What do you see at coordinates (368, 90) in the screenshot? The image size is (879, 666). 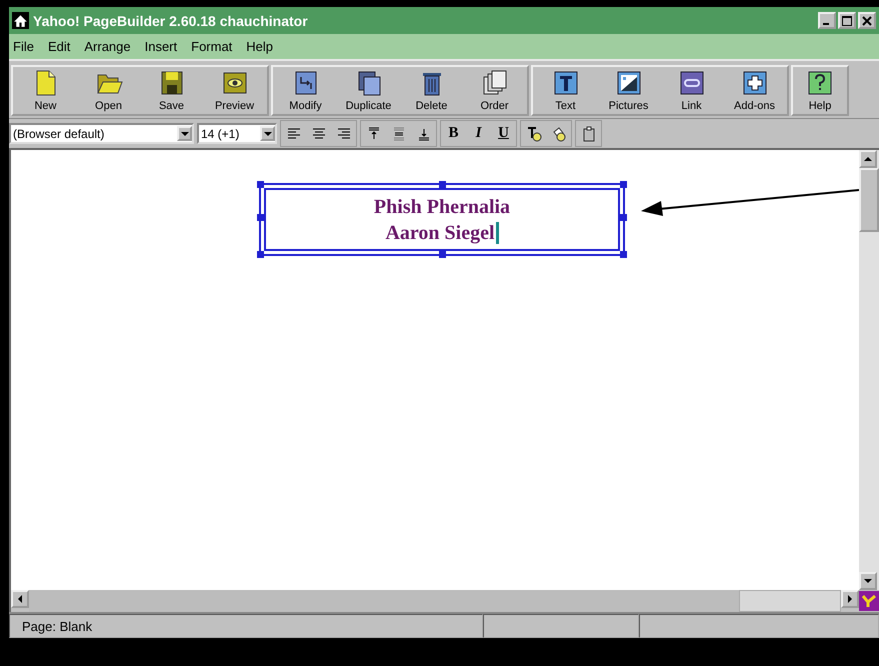 I see `toolbar-button: Duplicate` at bounding box center [368, 90].